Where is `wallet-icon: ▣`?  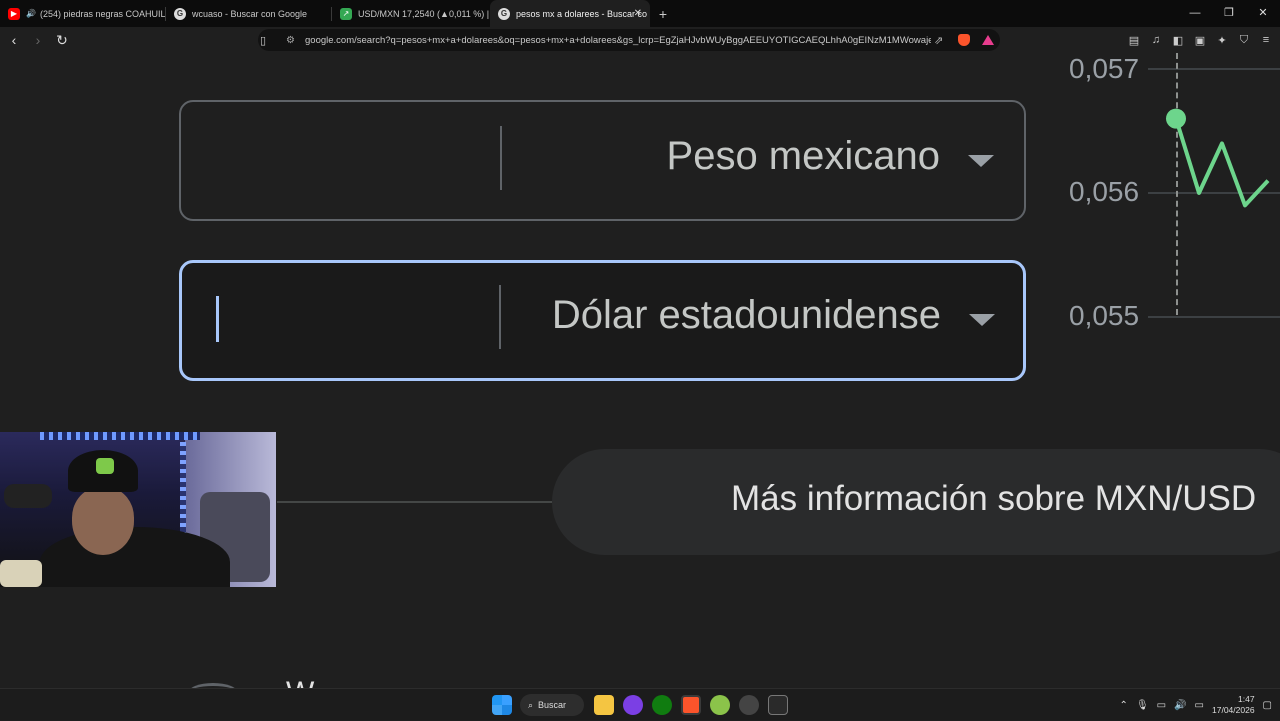
wallet-icon: ▣ is located at coordinates (1200, 40).